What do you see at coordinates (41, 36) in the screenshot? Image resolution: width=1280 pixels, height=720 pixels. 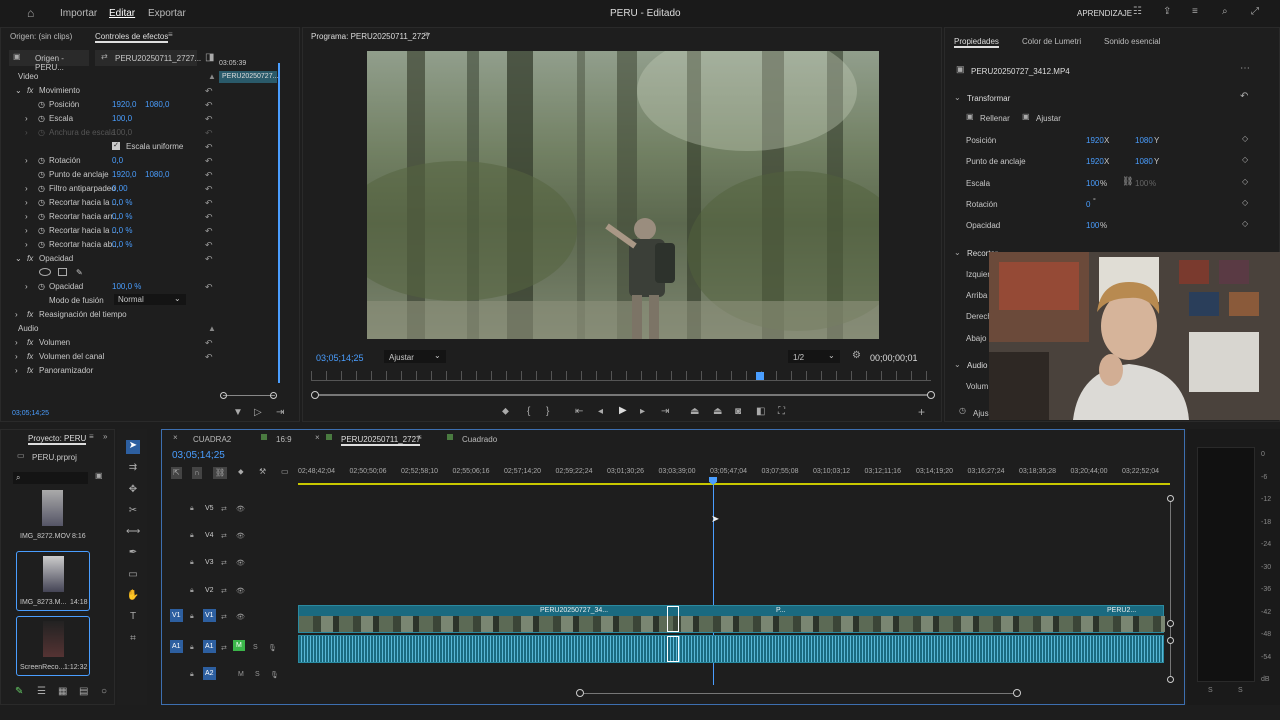 I see `tab-origin: Origen: (sin clips)` at bounding box center [41, 36].